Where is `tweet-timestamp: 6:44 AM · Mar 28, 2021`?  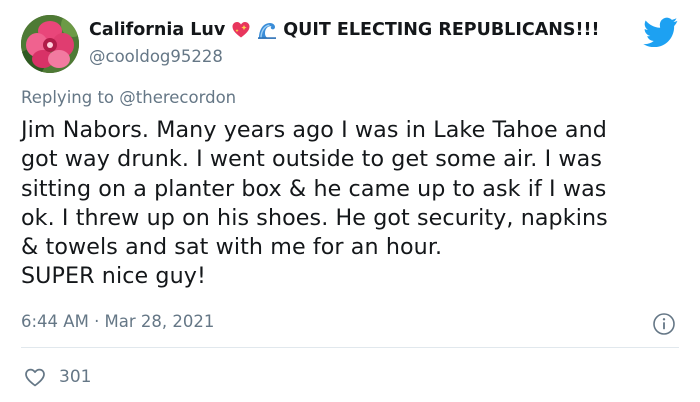 tweet-timestamp: 6:44 AM · Mar 28, 2021 is located at coordinates (117, 321).